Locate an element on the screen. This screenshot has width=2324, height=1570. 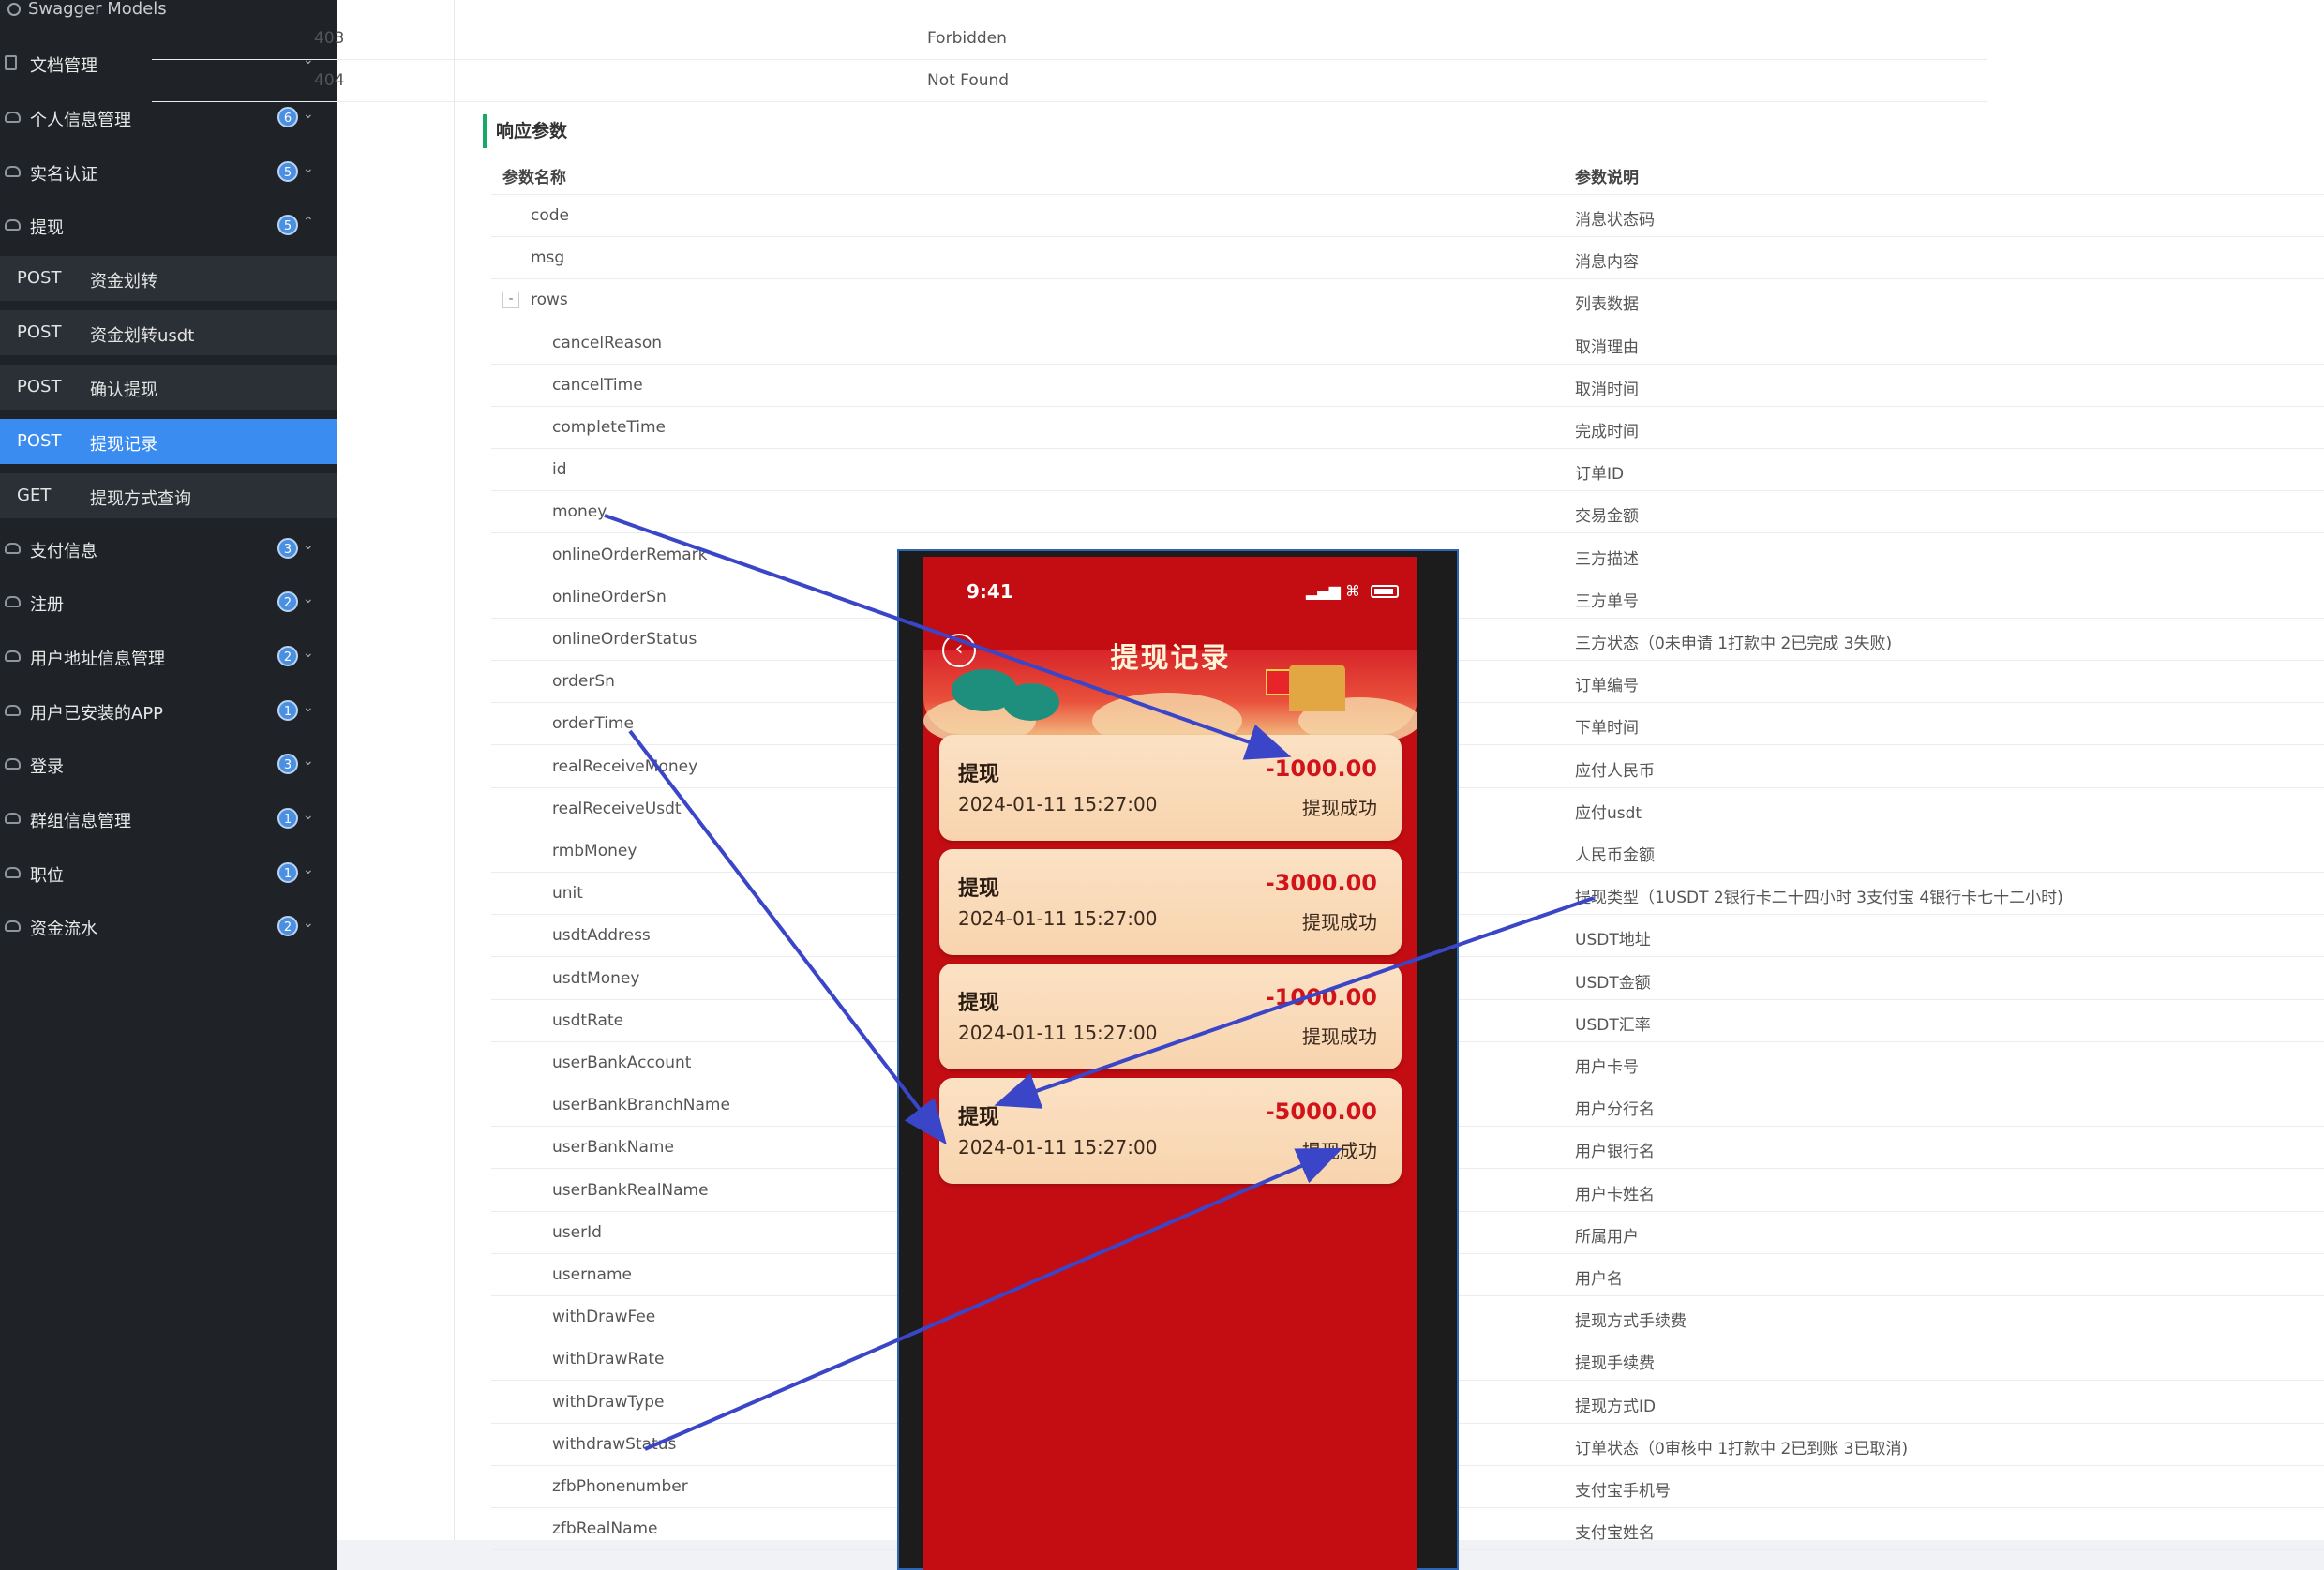
param-desc: 消息状态码 is located at coordinates (1615, 220).